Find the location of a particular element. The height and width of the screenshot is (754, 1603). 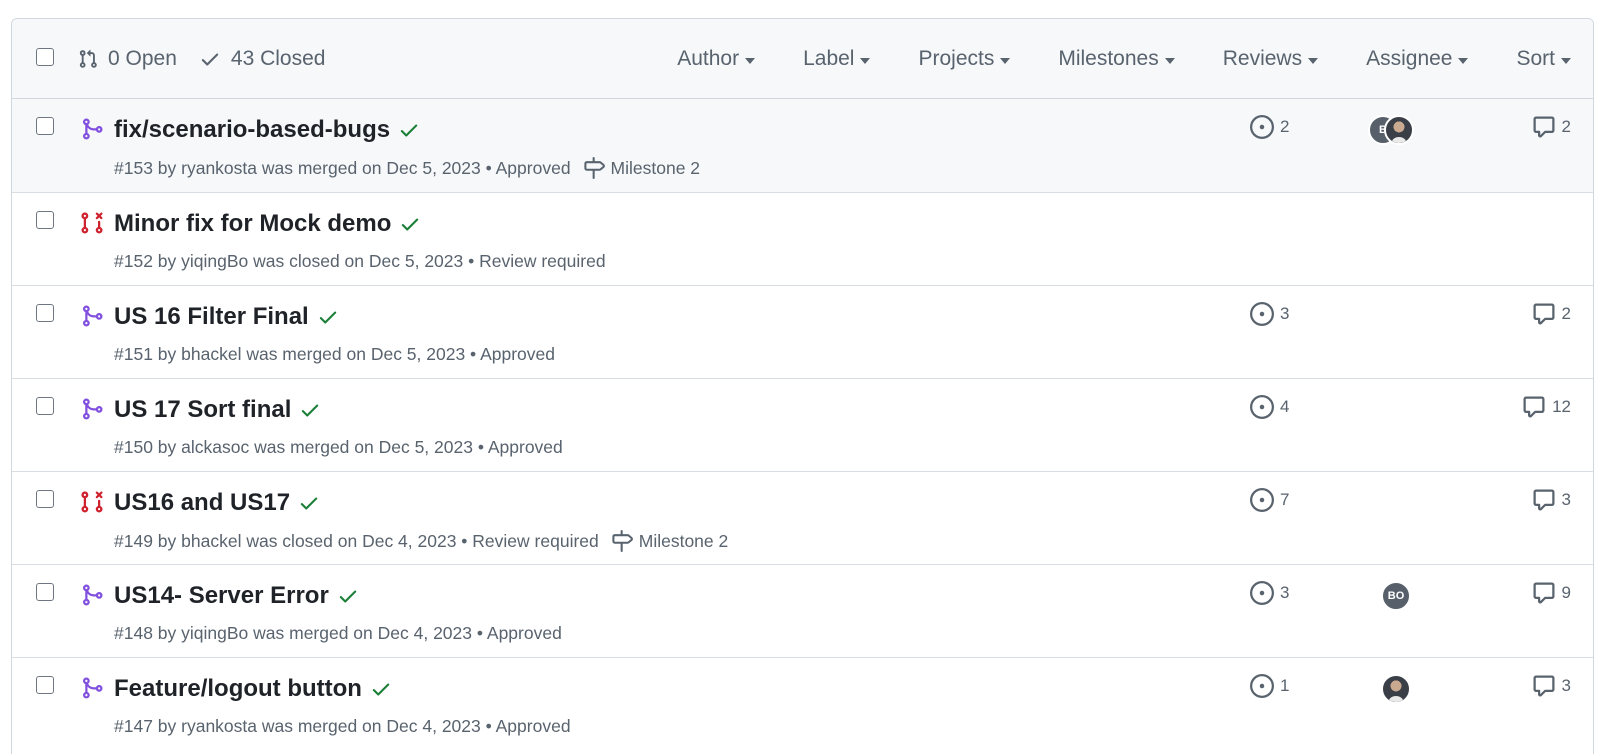

check-icon is located at coordinates (210, 59).